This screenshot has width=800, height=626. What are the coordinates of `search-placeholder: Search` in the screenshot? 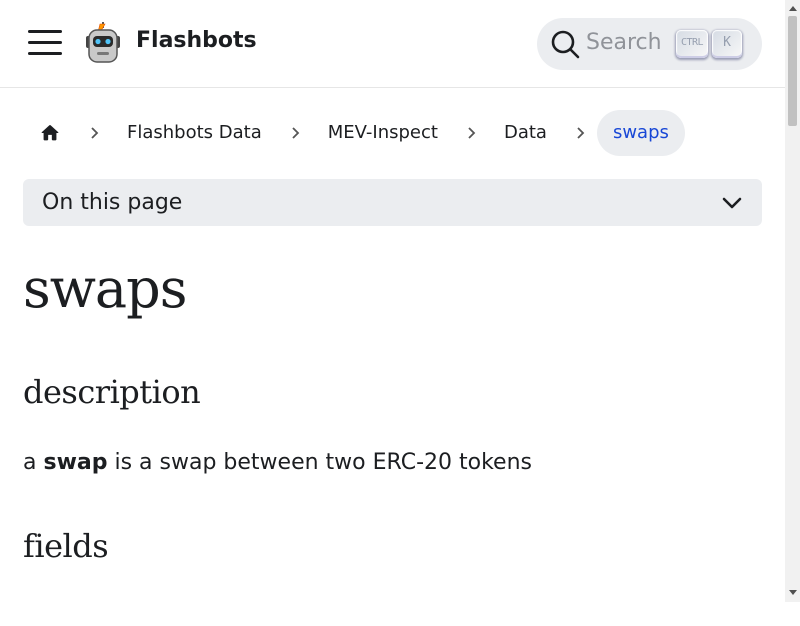 It's located at (624, 42).